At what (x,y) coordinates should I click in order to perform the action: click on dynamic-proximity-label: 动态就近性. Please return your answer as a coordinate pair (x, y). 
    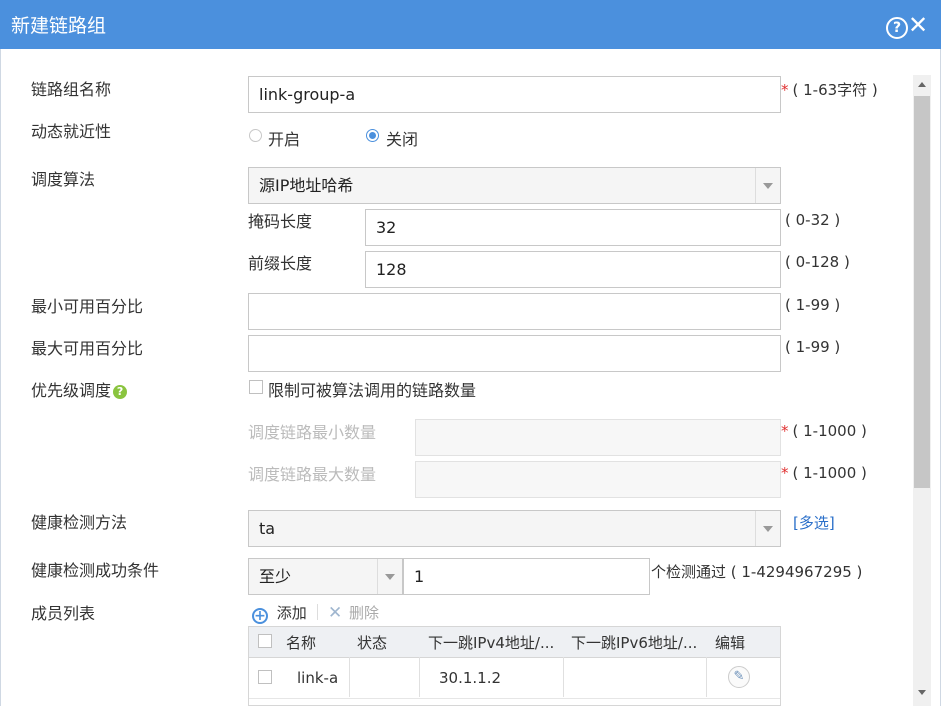
    Looking at the image, I should click on (71, 131).